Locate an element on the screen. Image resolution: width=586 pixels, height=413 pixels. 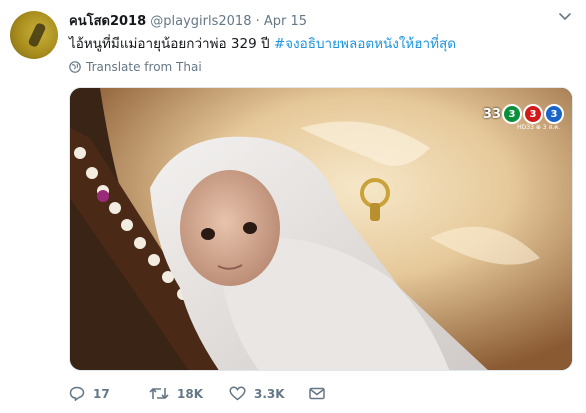
reply-button: 17 is located at coordinates (109, 393).